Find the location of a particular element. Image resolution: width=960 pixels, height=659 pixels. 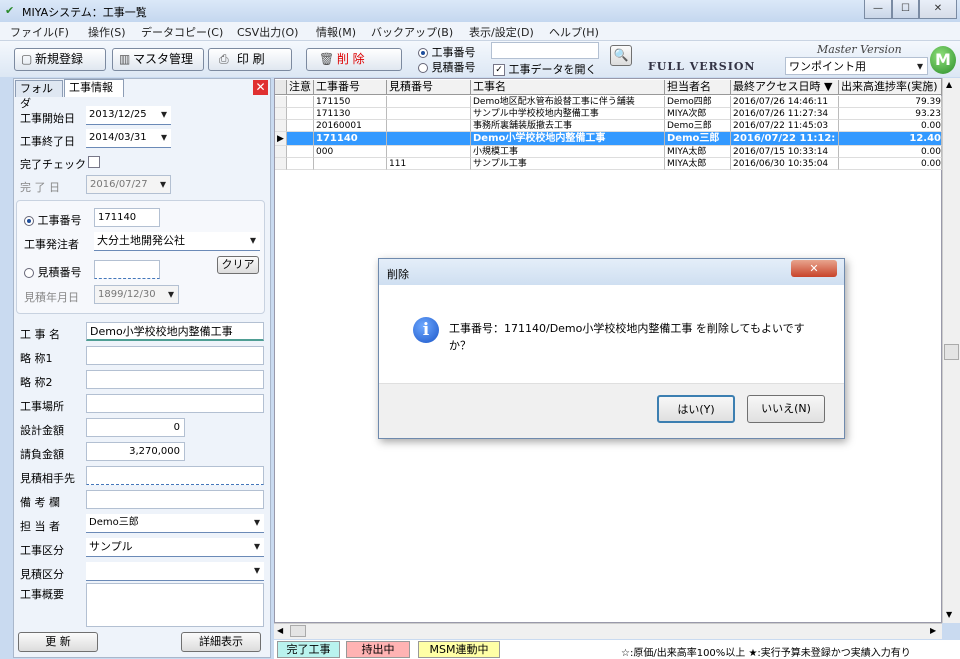

koji-number-field: 171140 is located at coordinates (127, 217).